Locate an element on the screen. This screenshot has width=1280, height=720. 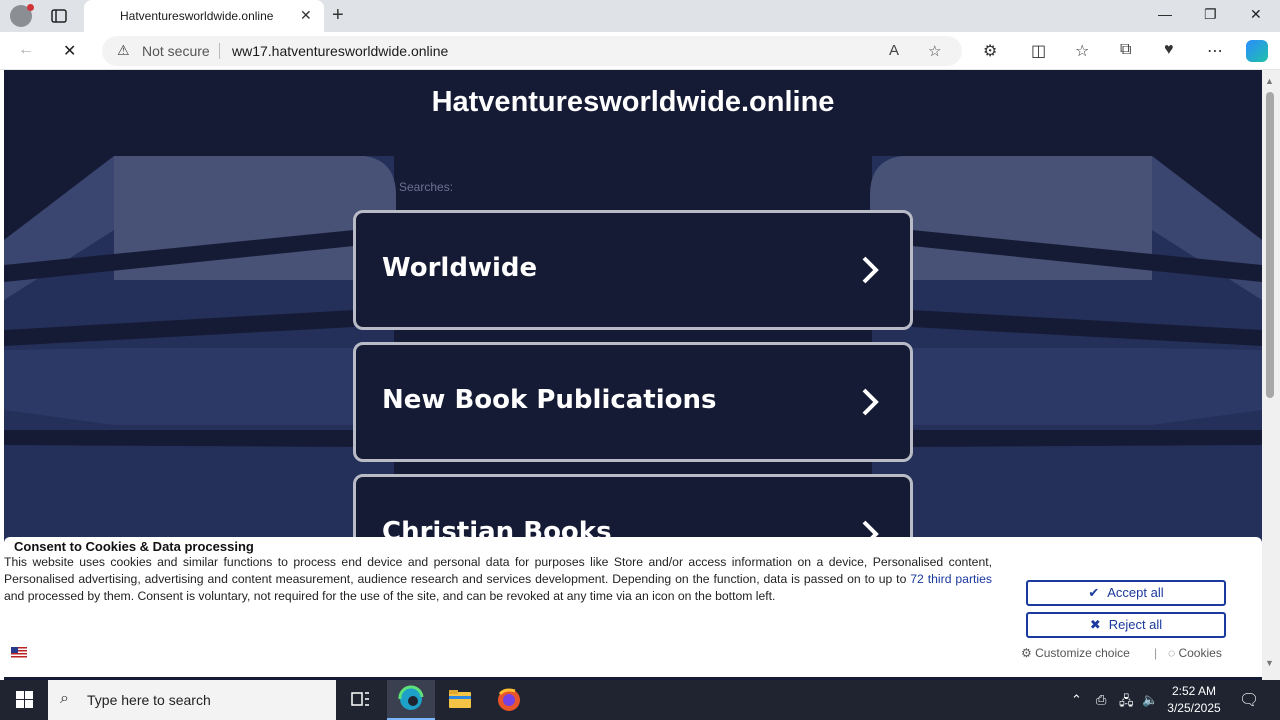
tab-actions-icon is located at coordinates (59, 16).